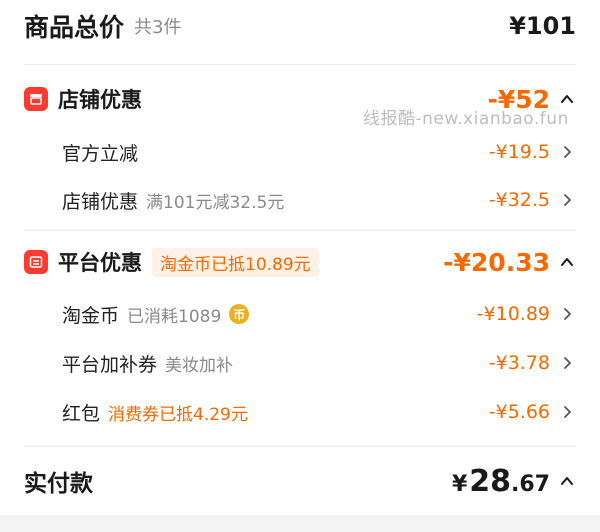 This screenshot has width=600, height=532. Describe the element at coordinates (36, 99) in the screenshot. I see `store-icon` at that location.